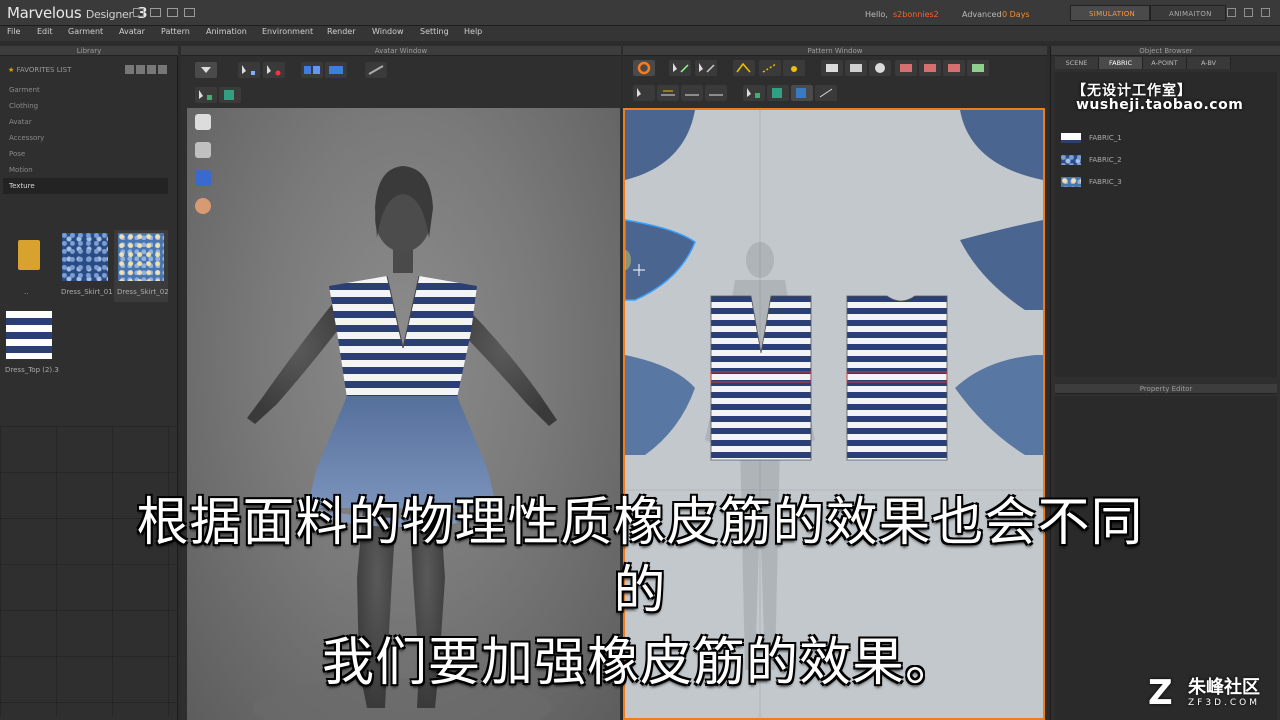  Describe the element at coordinates (85, 170) in the screenshot. I see `library-item-motion: Motion` at that location.